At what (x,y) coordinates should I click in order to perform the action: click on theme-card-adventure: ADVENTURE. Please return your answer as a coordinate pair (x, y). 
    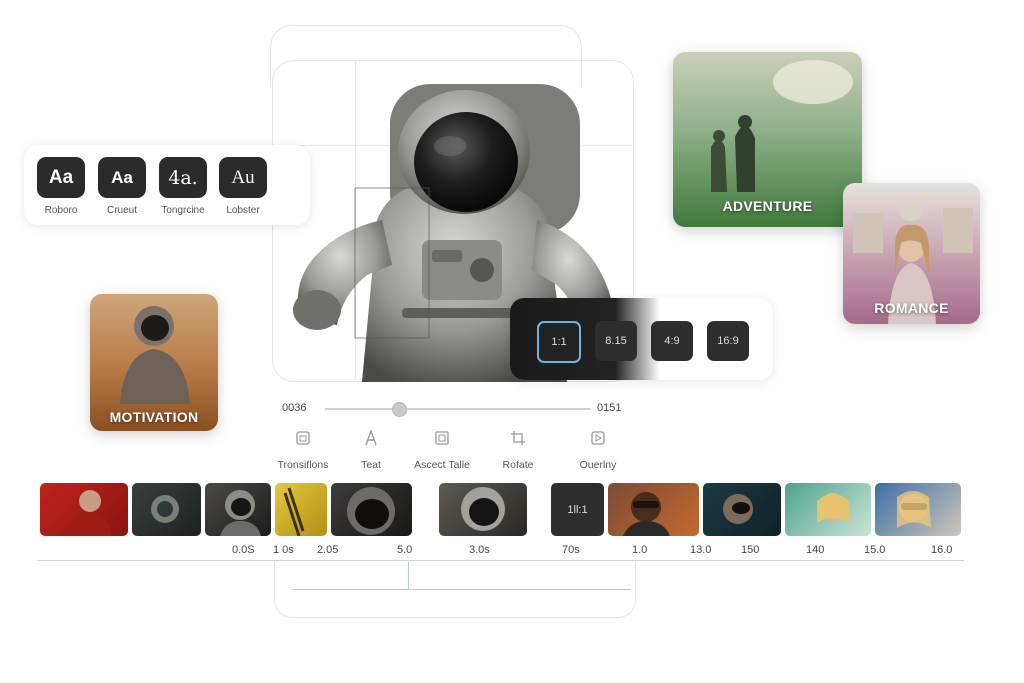
    Looking at the image, I should click on (767, 139).